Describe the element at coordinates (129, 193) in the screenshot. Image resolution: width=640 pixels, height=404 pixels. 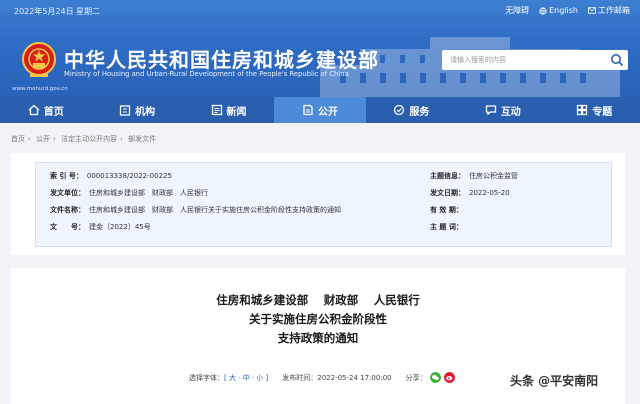
I see `info-issuer: 发文单位： 住房和城乡建设部 财政部 人民银行` at that location.